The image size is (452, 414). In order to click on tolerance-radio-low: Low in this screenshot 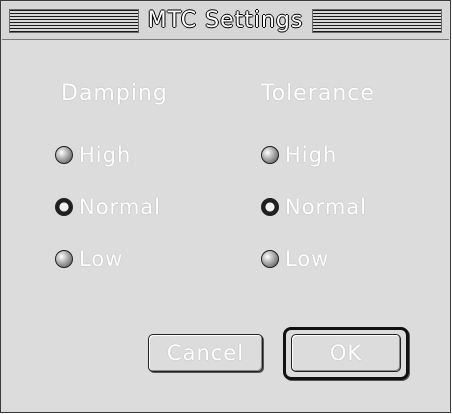, I will do `click(295, 259)`.